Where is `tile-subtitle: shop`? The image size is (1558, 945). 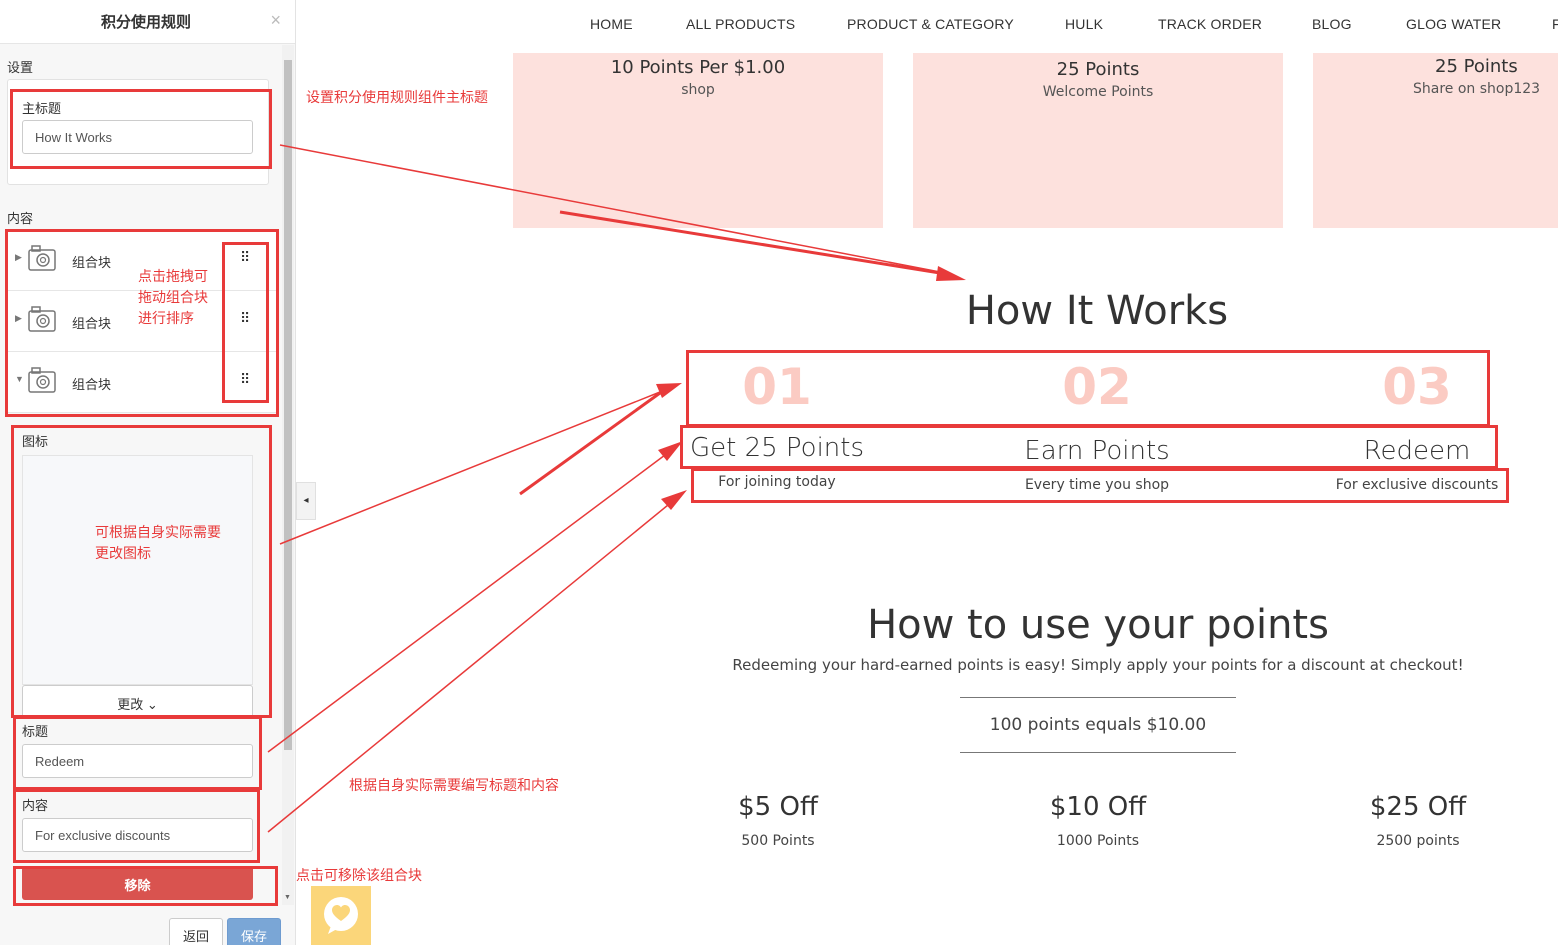 tile-subtitle: shop is located at coordinates (698, 90).